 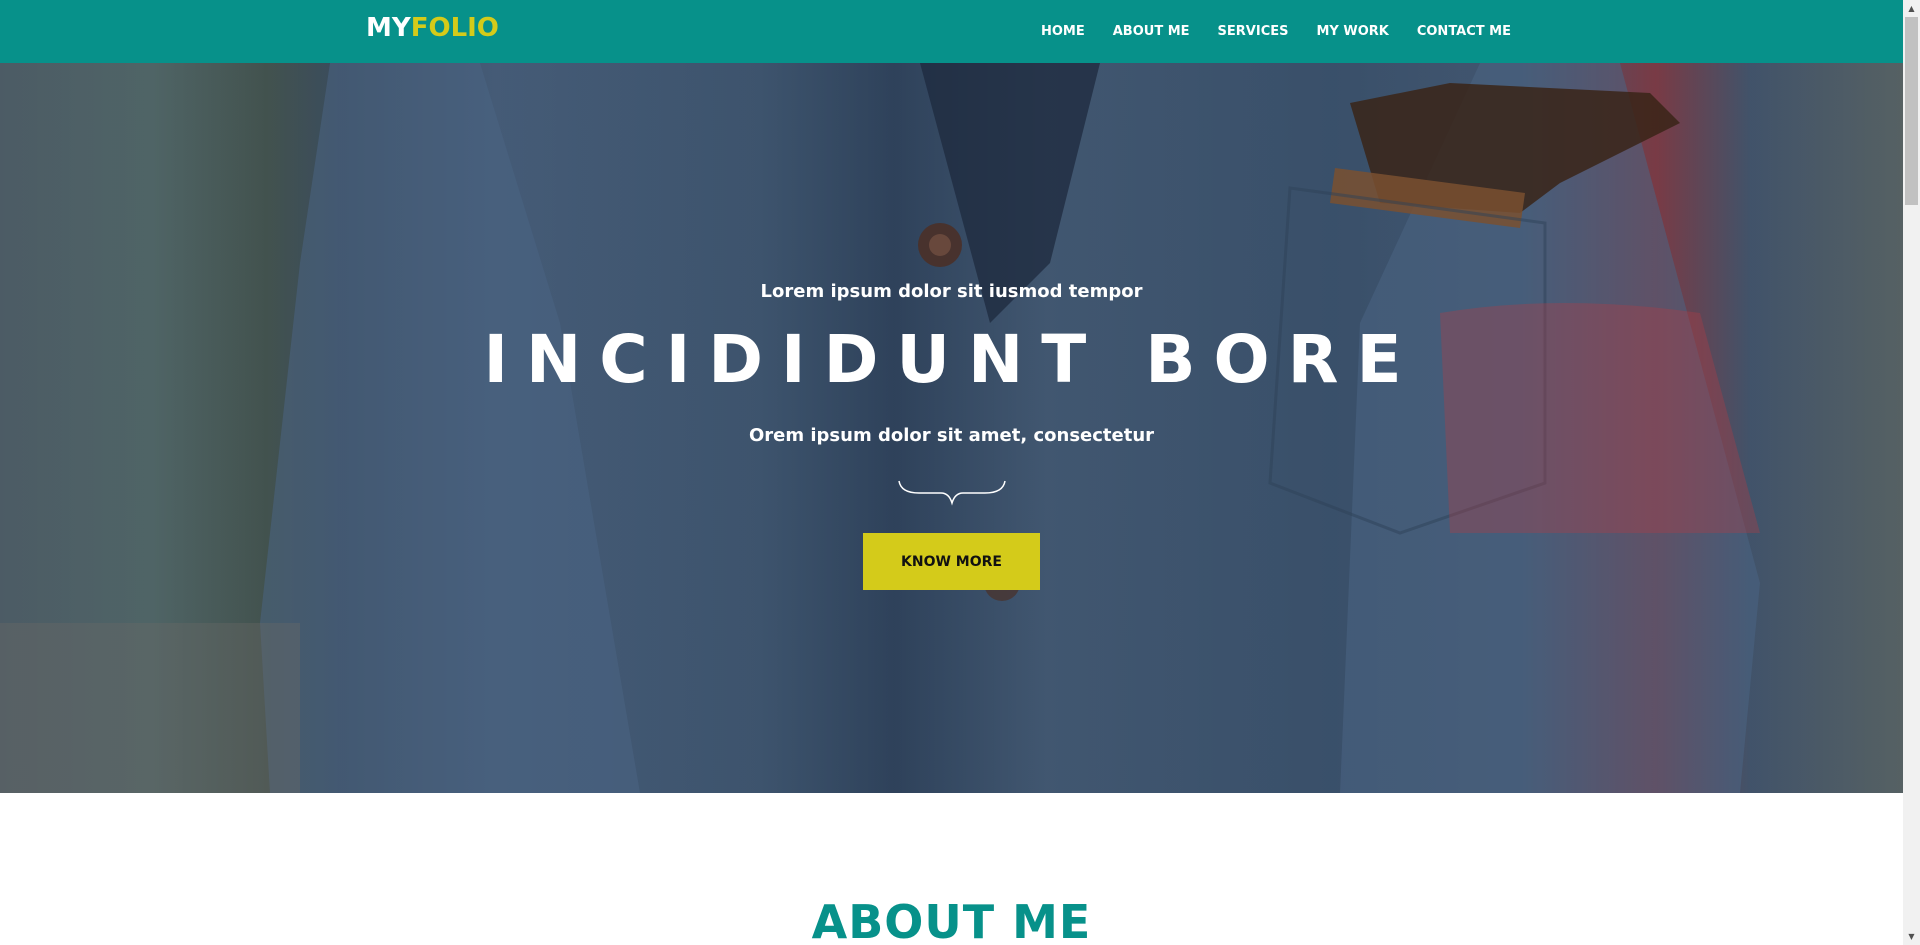 What do you see at coordinates (951, 561) in the screenshot?
I see `know-more-button: KNOW MORE` at bounding box center [951, 561].